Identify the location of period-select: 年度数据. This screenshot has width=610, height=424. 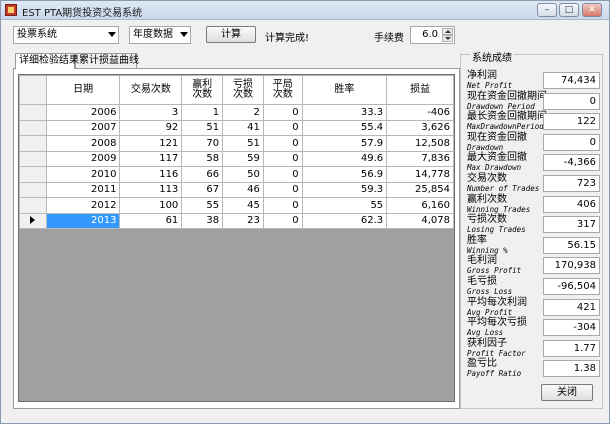
(160, 35).